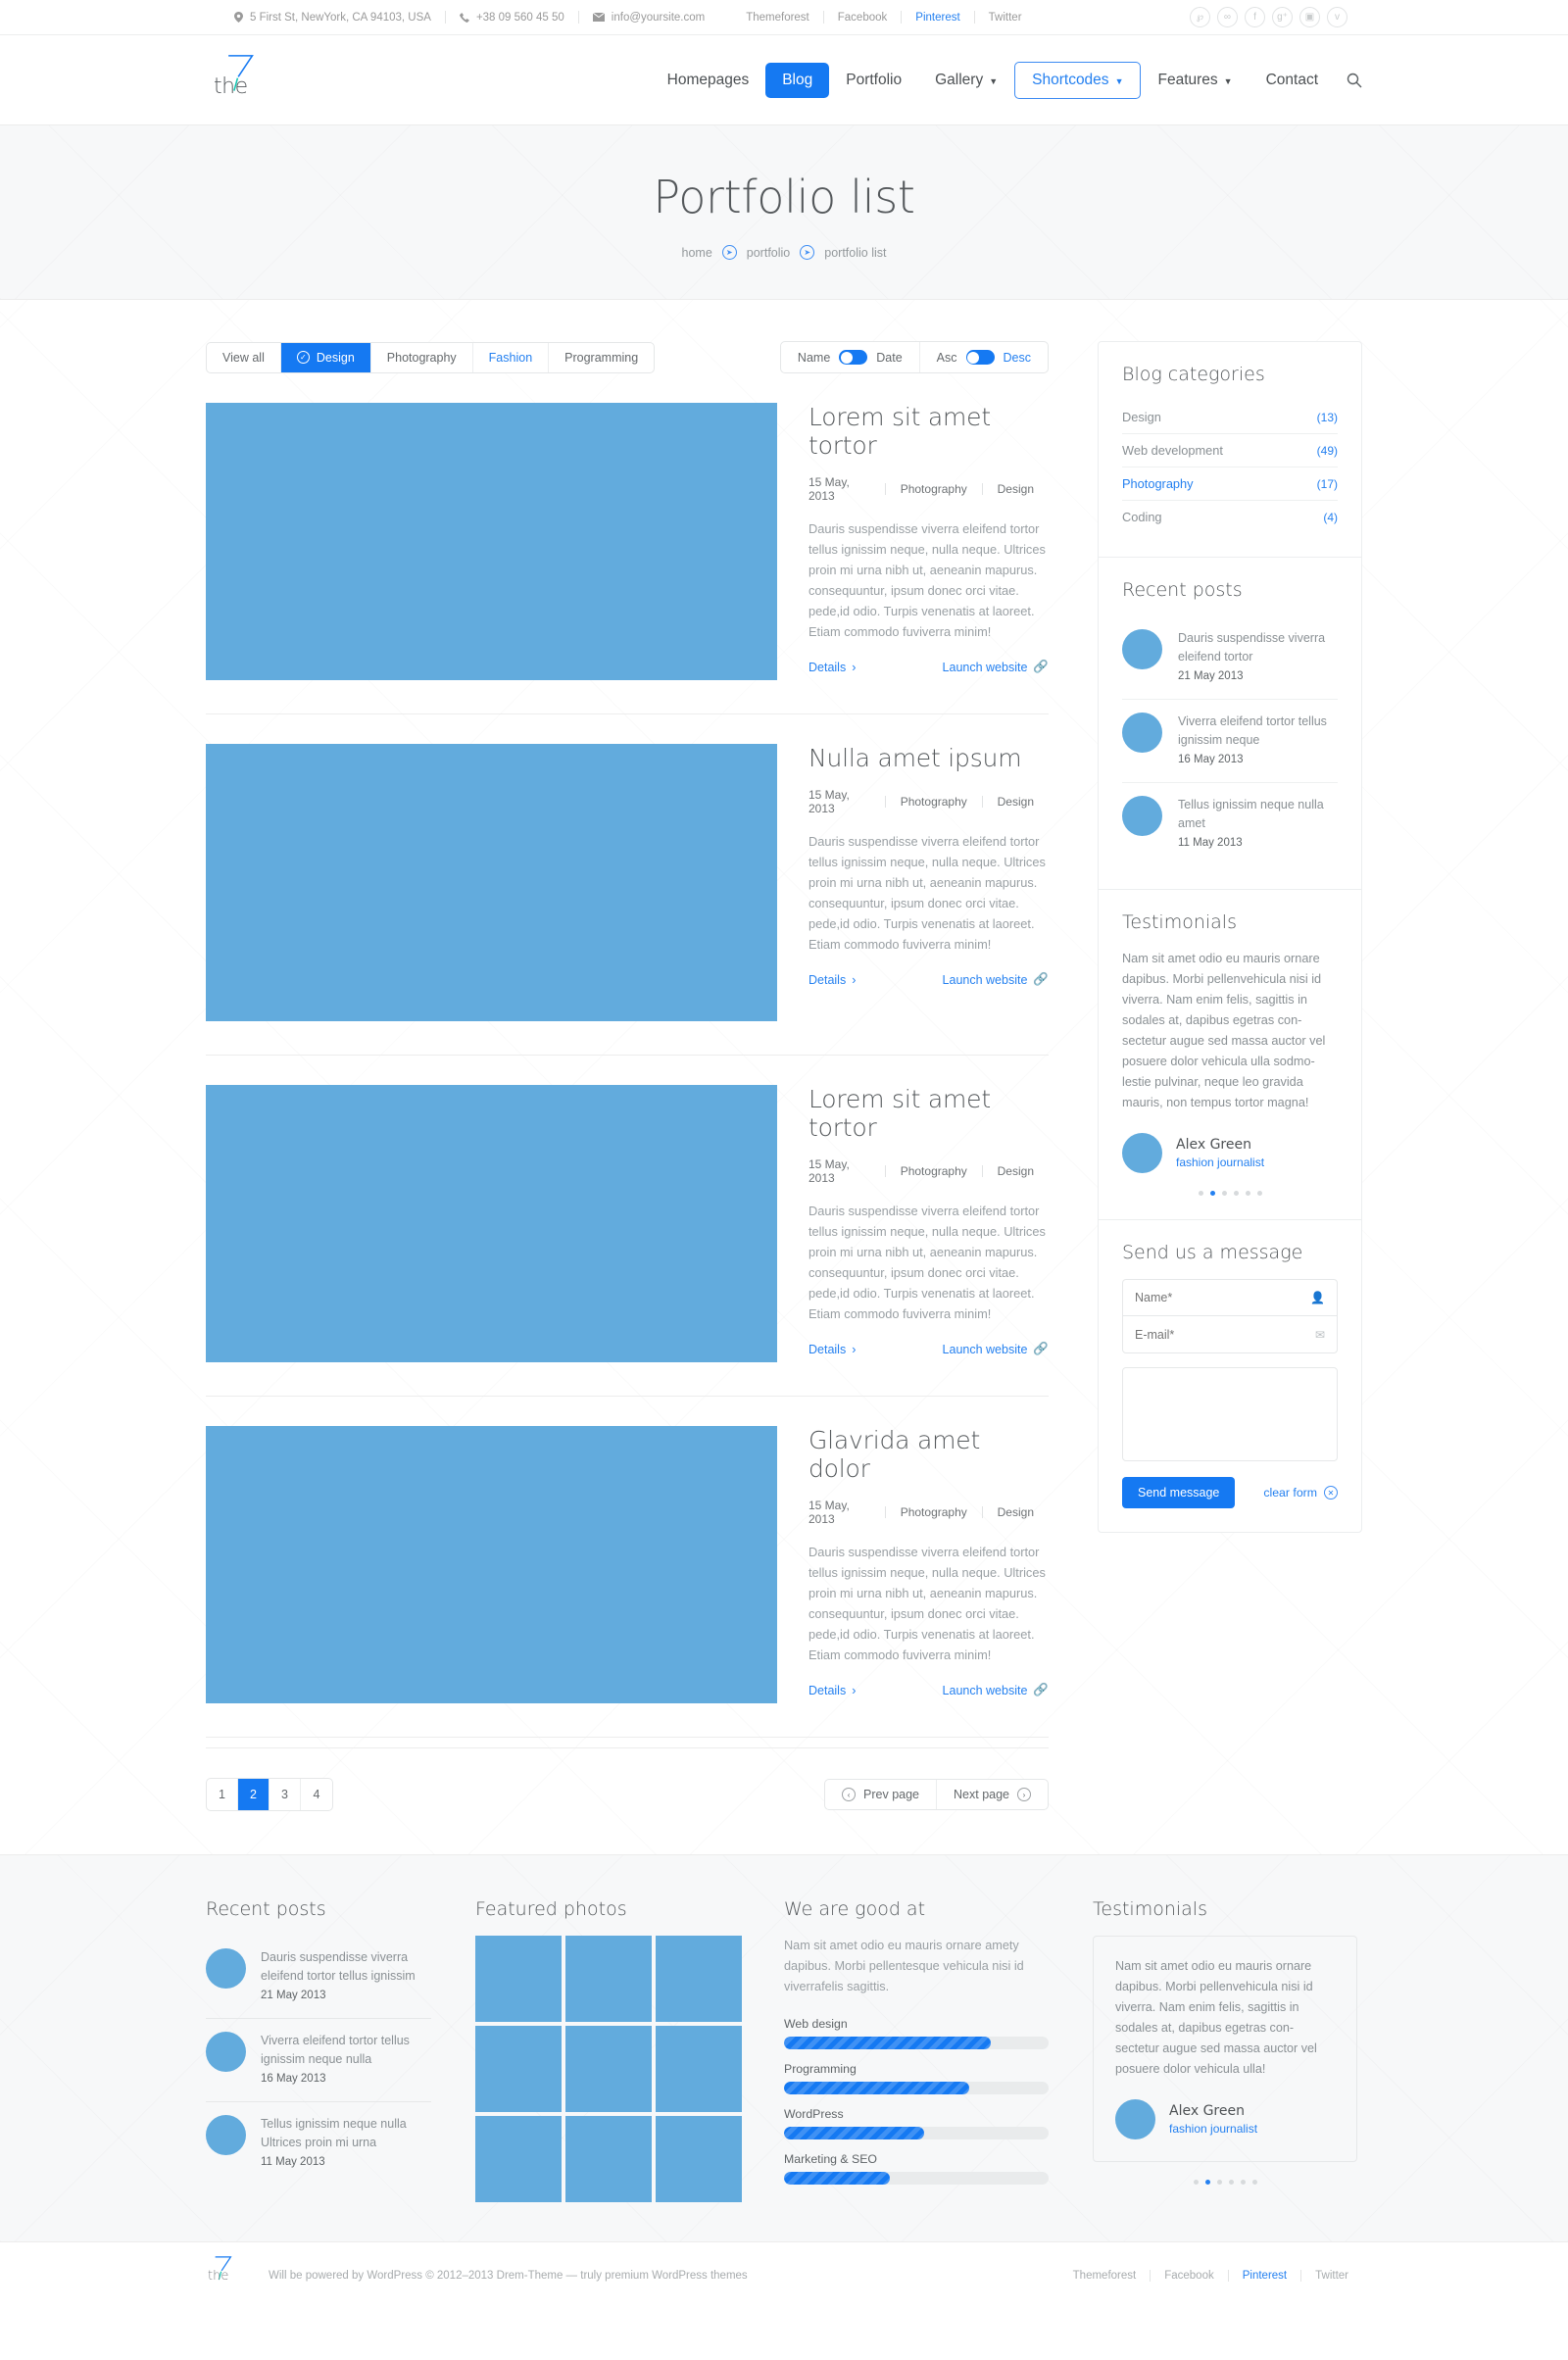  I want to click on site-logo: the, so click(251, 80).